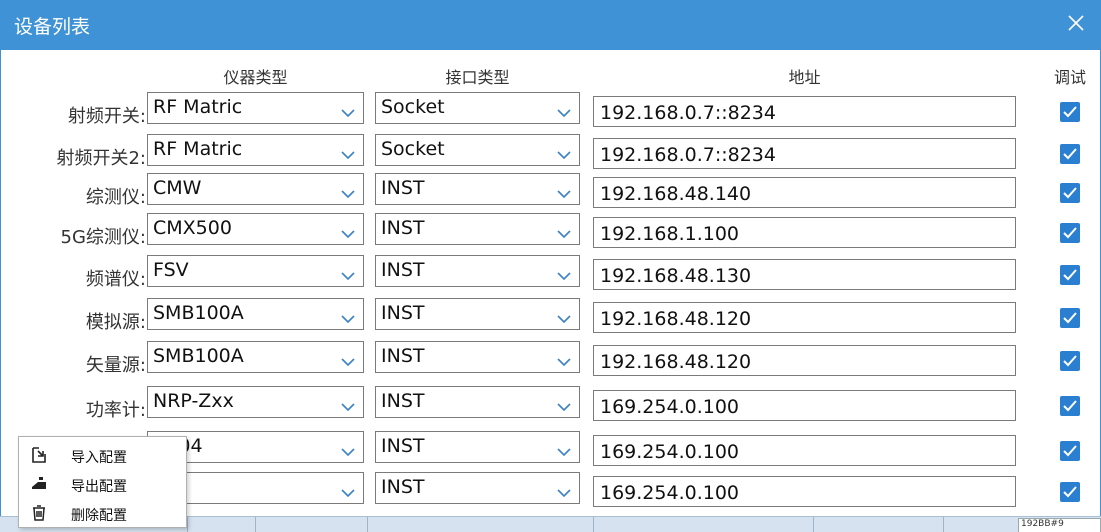 The height and width of the screenshot is (532, 1101). I want to click on address-value: 192.168.1.100, so click(670, 234).